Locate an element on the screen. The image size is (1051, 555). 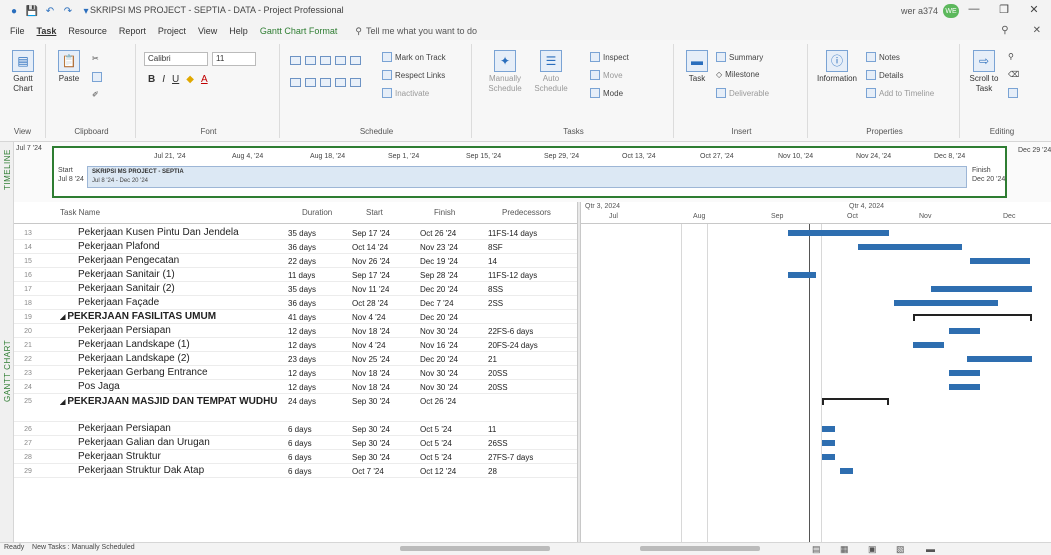
column-start: Start is located at coordinates (374, 212).